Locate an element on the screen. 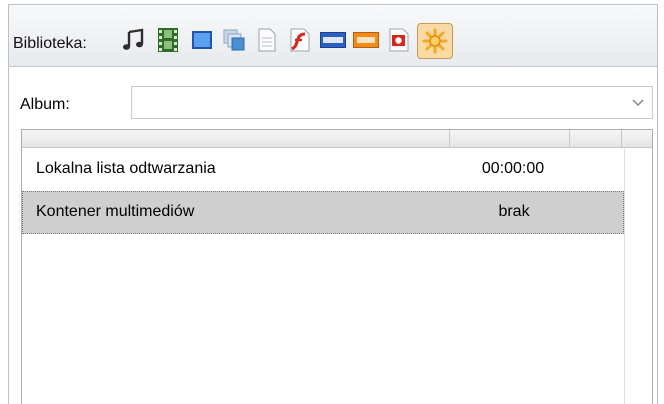 This screenshot has height=404, width=664. grid-right-gutter is located at coordinates (638, 276).